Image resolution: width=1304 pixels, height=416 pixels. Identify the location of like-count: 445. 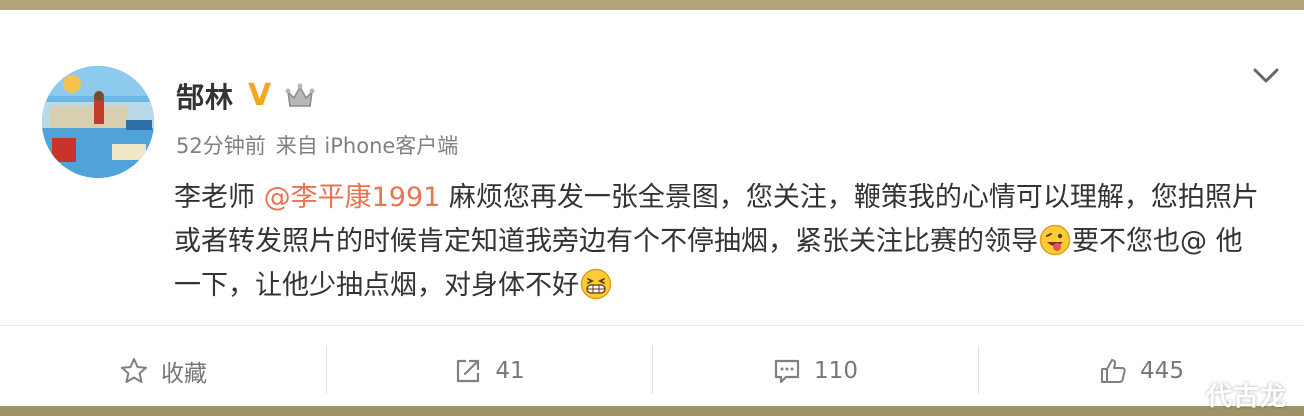
(1162, 371).